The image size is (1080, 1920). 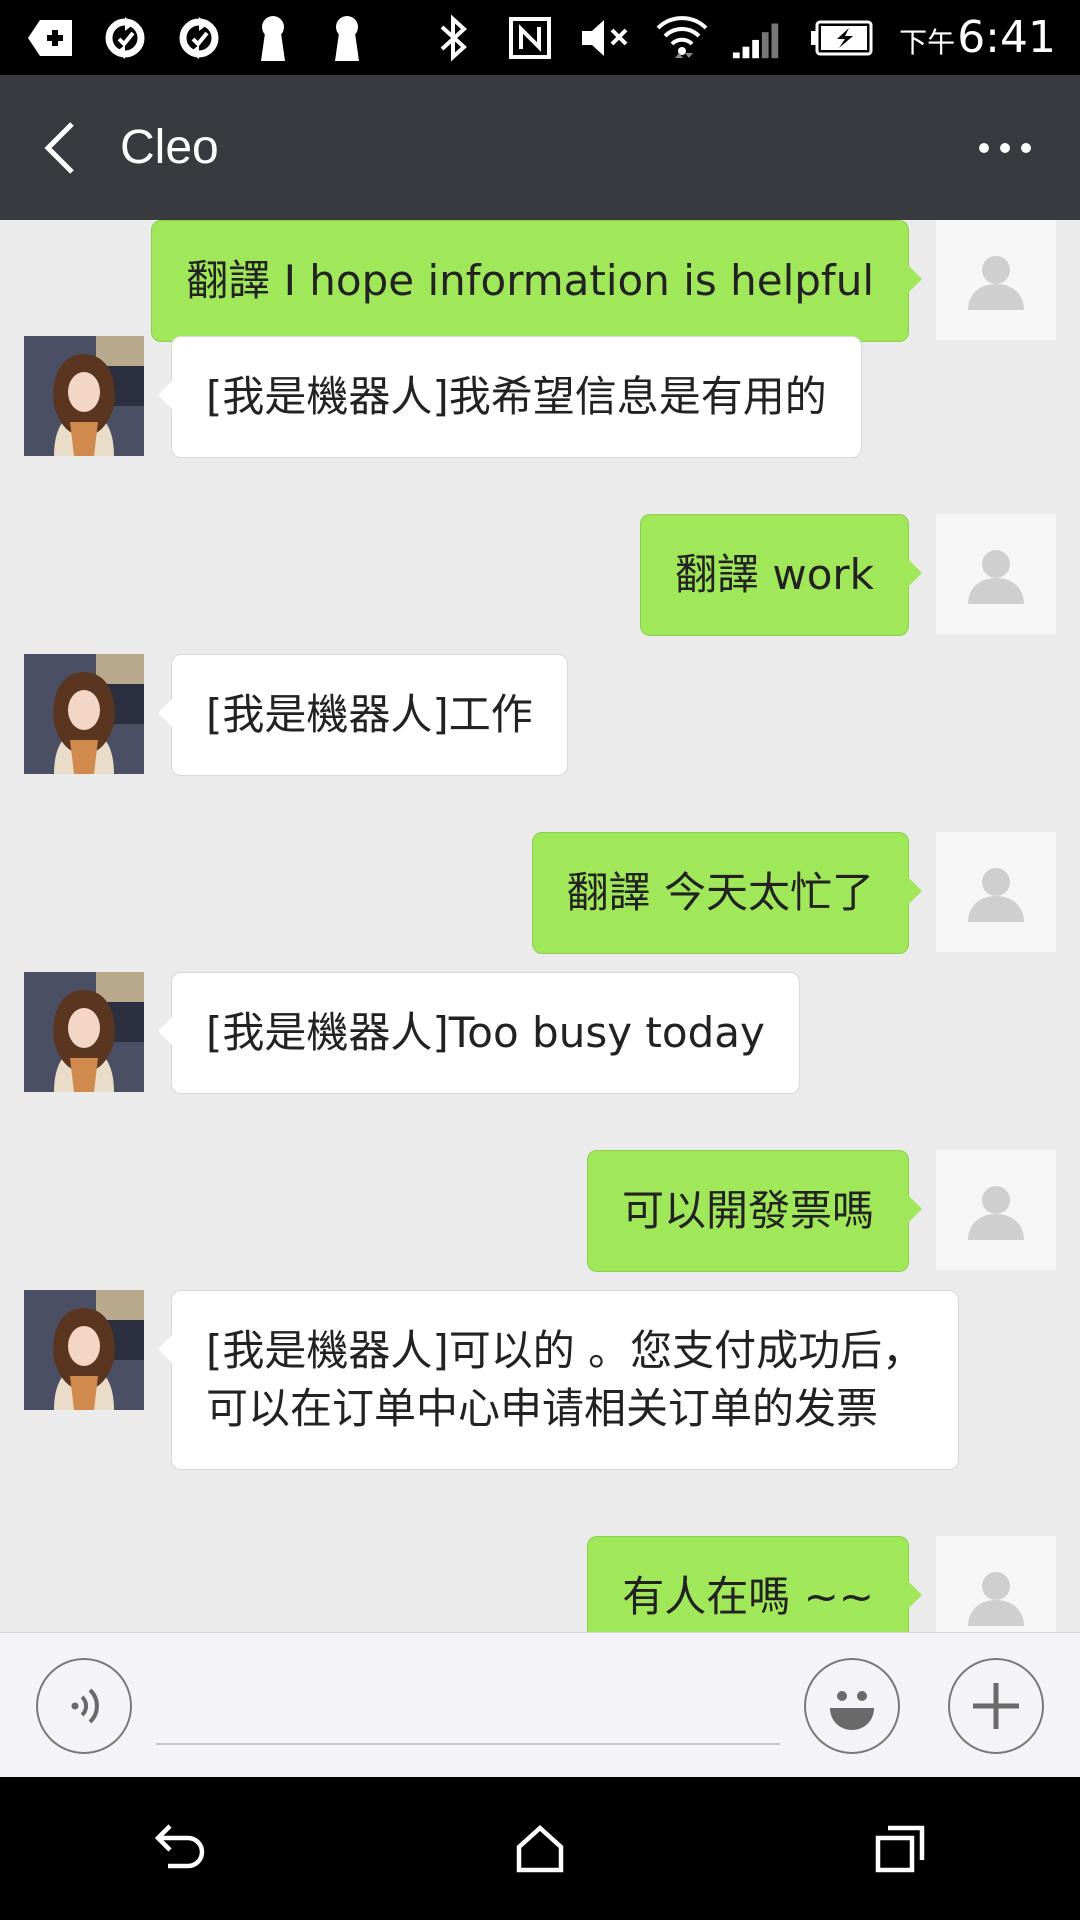 I want to click on recent-apps-icon, so click(x=900, y=1848).